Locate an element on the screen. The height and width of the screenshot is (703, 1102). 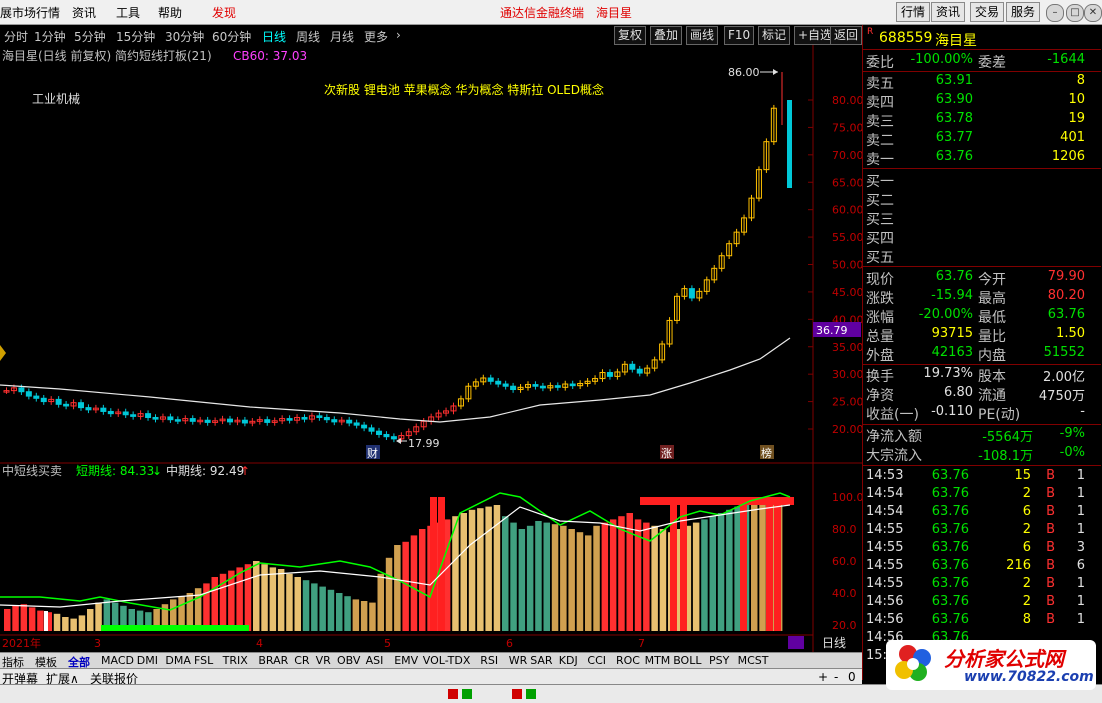
tab-more: 更多 is located at coordinates (376, 36).